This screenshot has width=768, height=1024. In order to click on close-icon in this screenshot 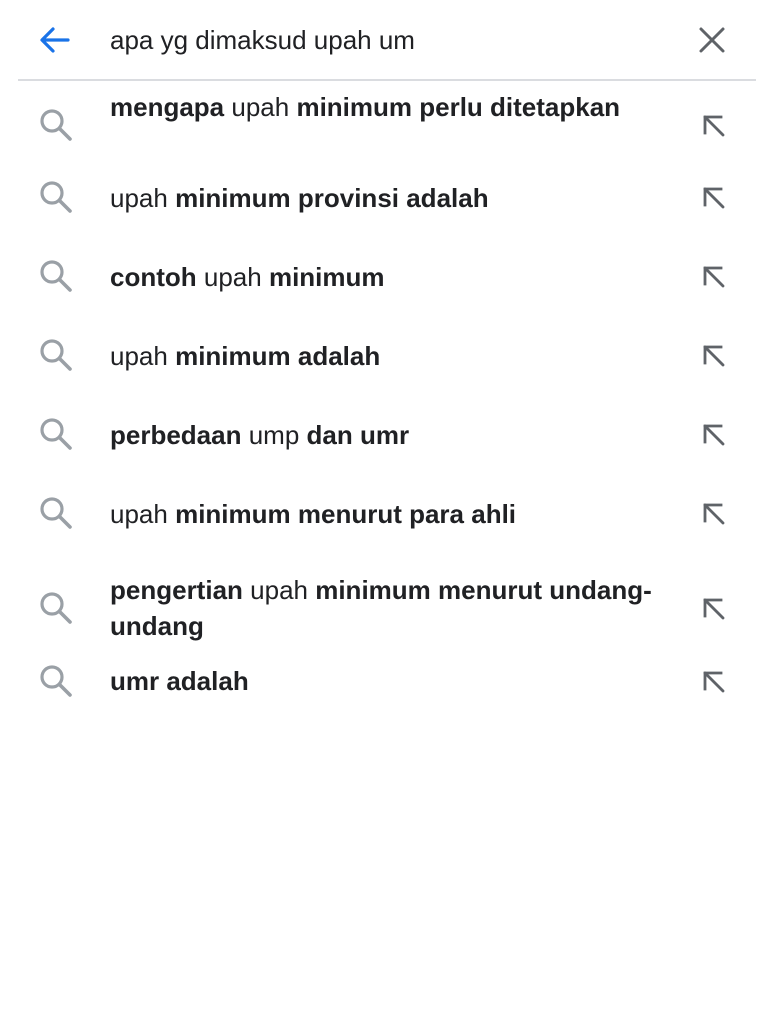, I will do `click(712, 40)`.